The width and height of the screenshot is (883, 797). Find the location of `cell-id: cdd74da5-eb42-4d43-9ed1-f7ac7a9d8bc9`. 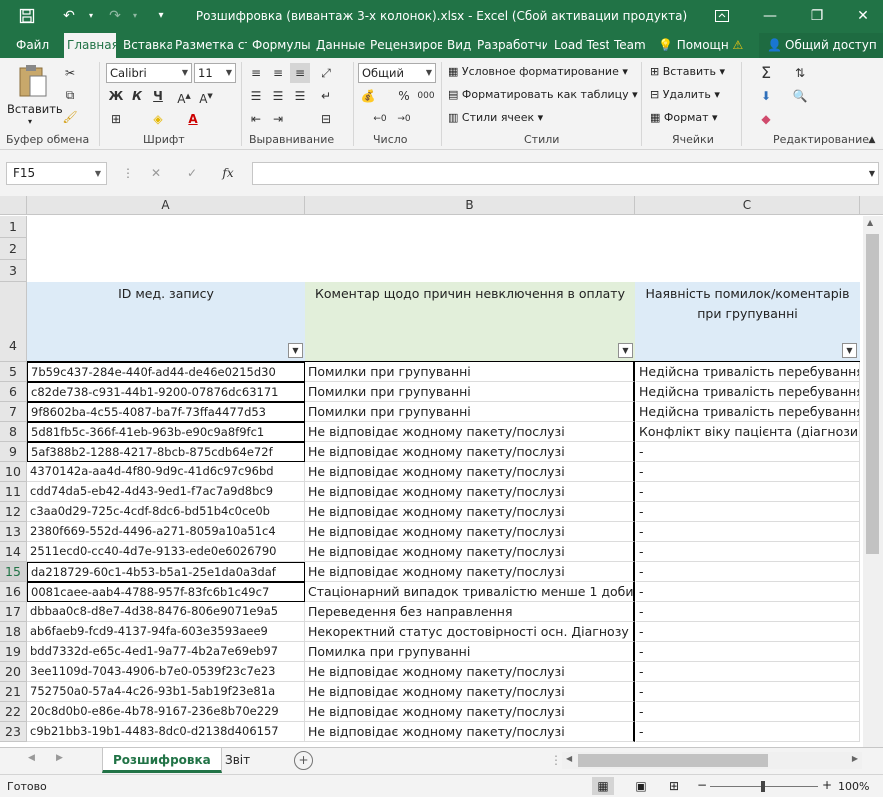

cell-id: cdd74da5-eb42-4d43-9ed1-f7ac7a9d8bc9 is located at coordinates (166, 492).